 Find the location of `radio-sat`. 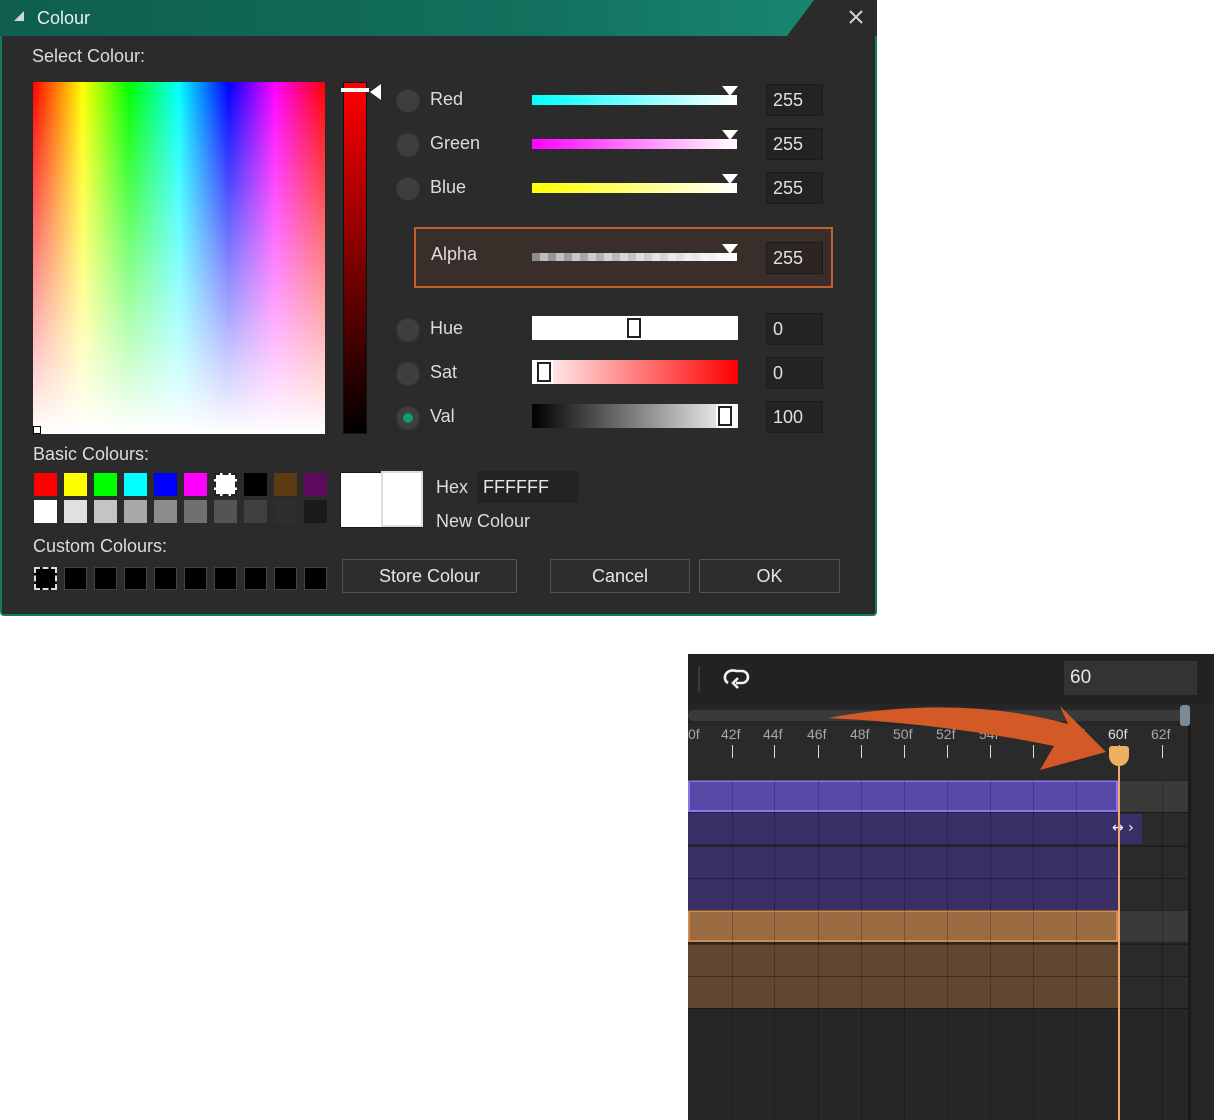

radio-sat is located at coordinates (408, 374).